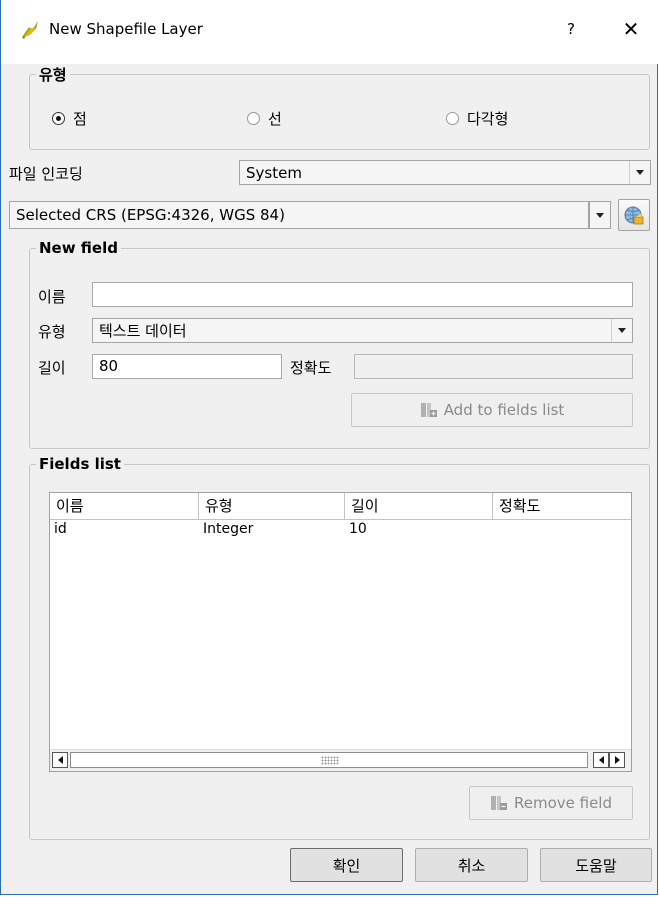 Image resolution: width=659 pixels, height=897 pixels. Describe the element at coordinates (52, 332) in the screenshot. I see `field-type-label: 유형` at that location.